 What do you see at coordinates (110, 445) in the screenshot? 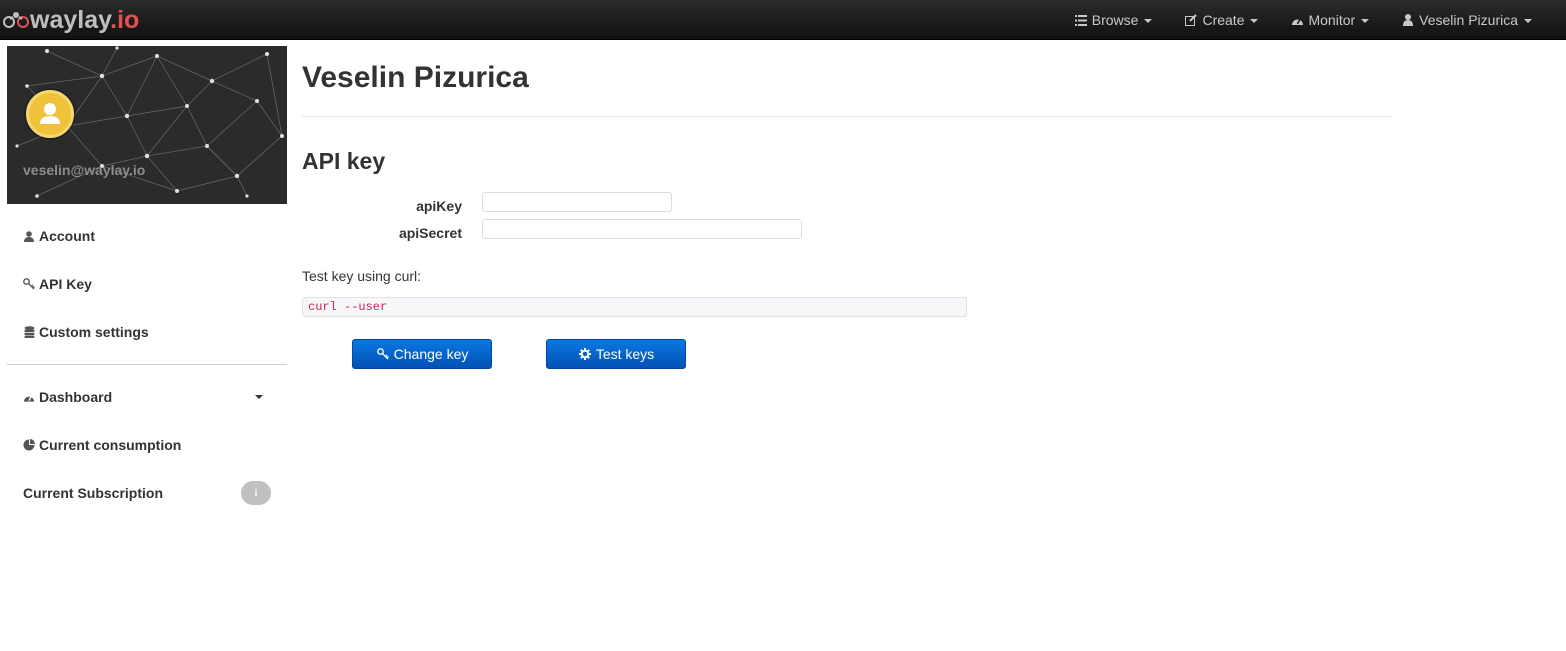
I see `sidebar-item-label: Current consumption` at bounding box center [110, 445].